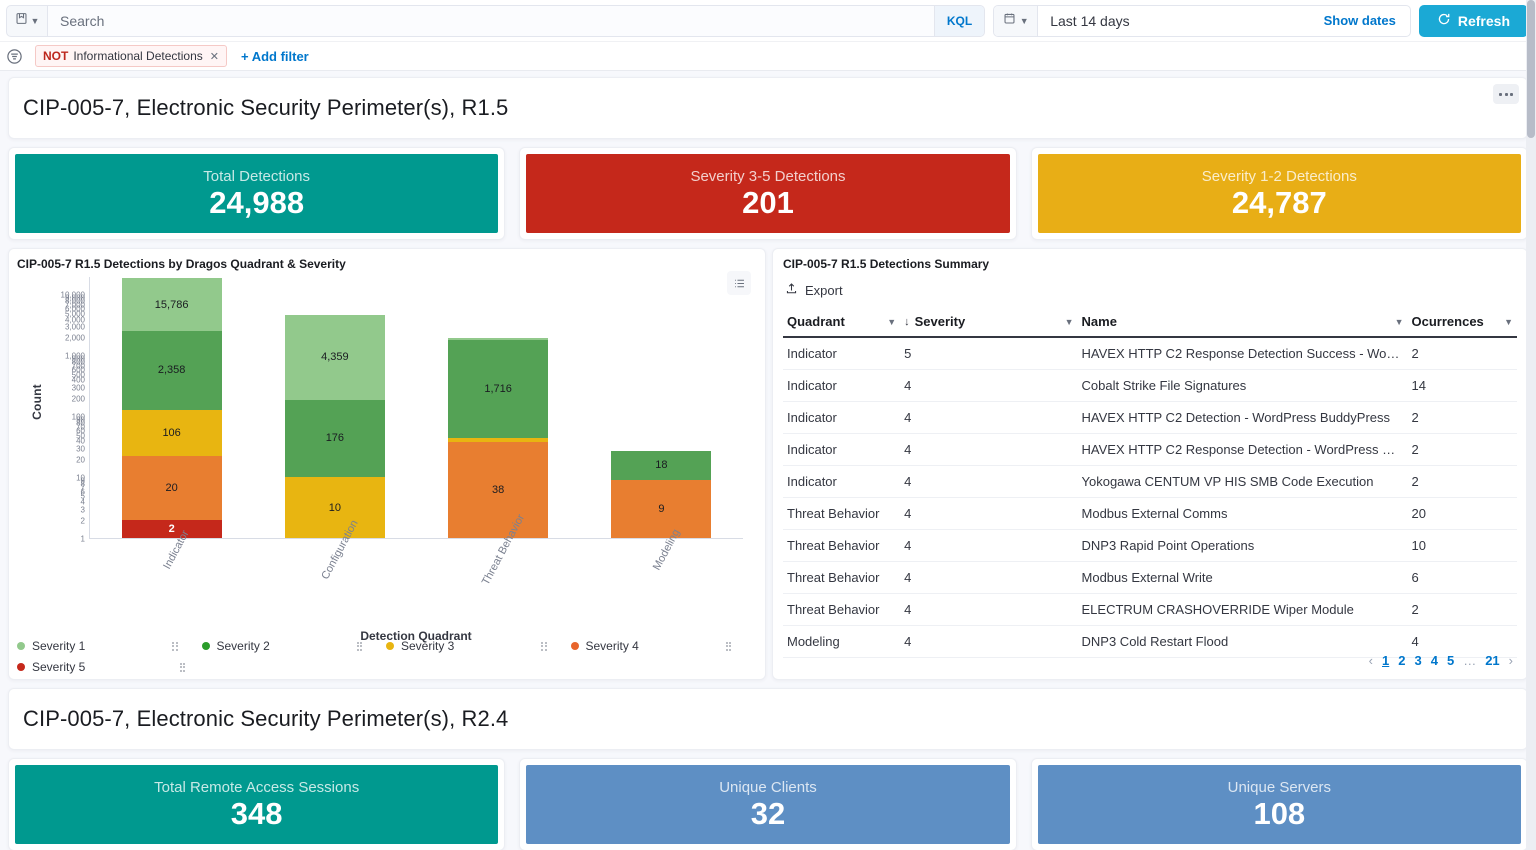 This screenshot has width=1536, height=850. I want to click on filter-icon, so click(14, 56).